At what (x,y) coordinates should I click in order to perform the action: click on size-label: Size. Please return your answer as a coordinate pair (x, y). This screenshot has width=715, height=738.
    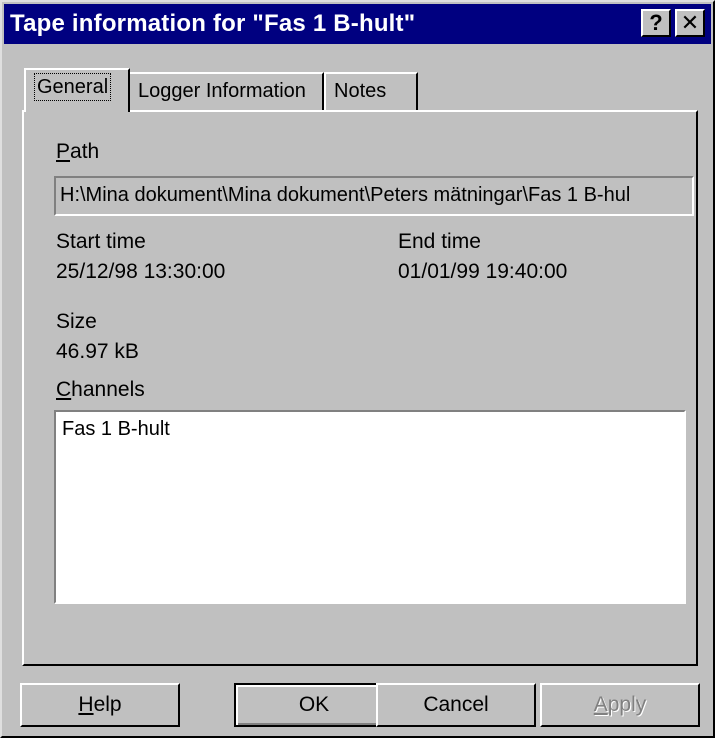
    Looking at the image, I should click on (76, 321).